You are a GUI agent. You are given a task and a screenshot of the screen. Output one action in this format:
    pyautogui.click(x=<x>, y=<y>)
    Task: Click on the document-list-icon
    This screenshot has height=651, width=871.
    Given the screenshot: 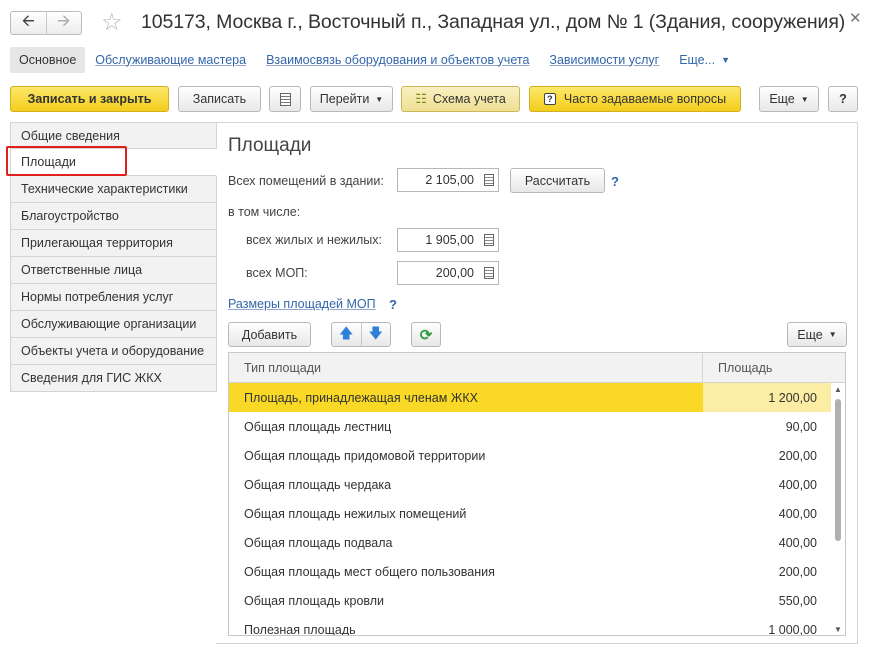 What is the action you would take?
    pyautogui.click(x=285, y=99)
    